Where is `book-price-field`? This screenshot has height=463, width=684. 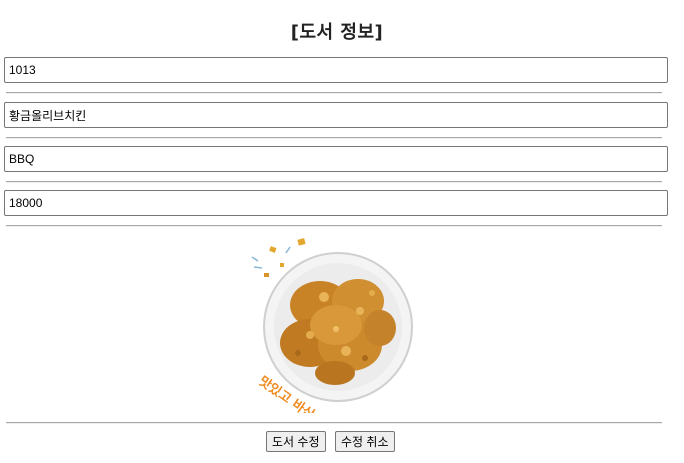
book-price-field is located at coordinates (336, 203).